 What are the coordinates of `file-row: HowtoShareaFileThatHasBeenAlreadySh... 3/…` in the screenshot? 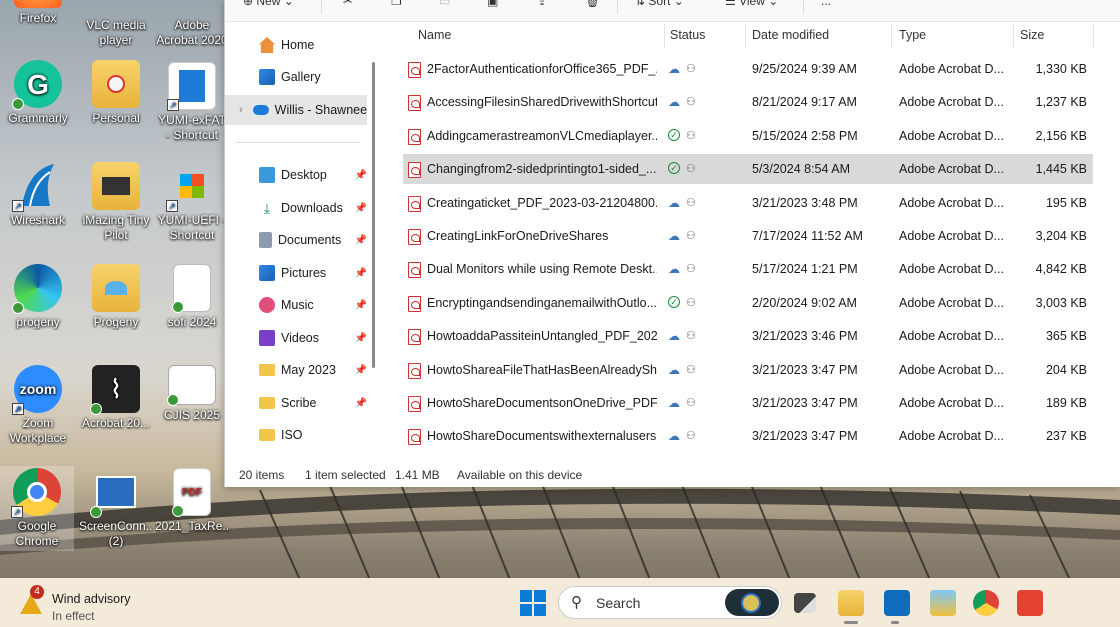 It's located at (748, 370).